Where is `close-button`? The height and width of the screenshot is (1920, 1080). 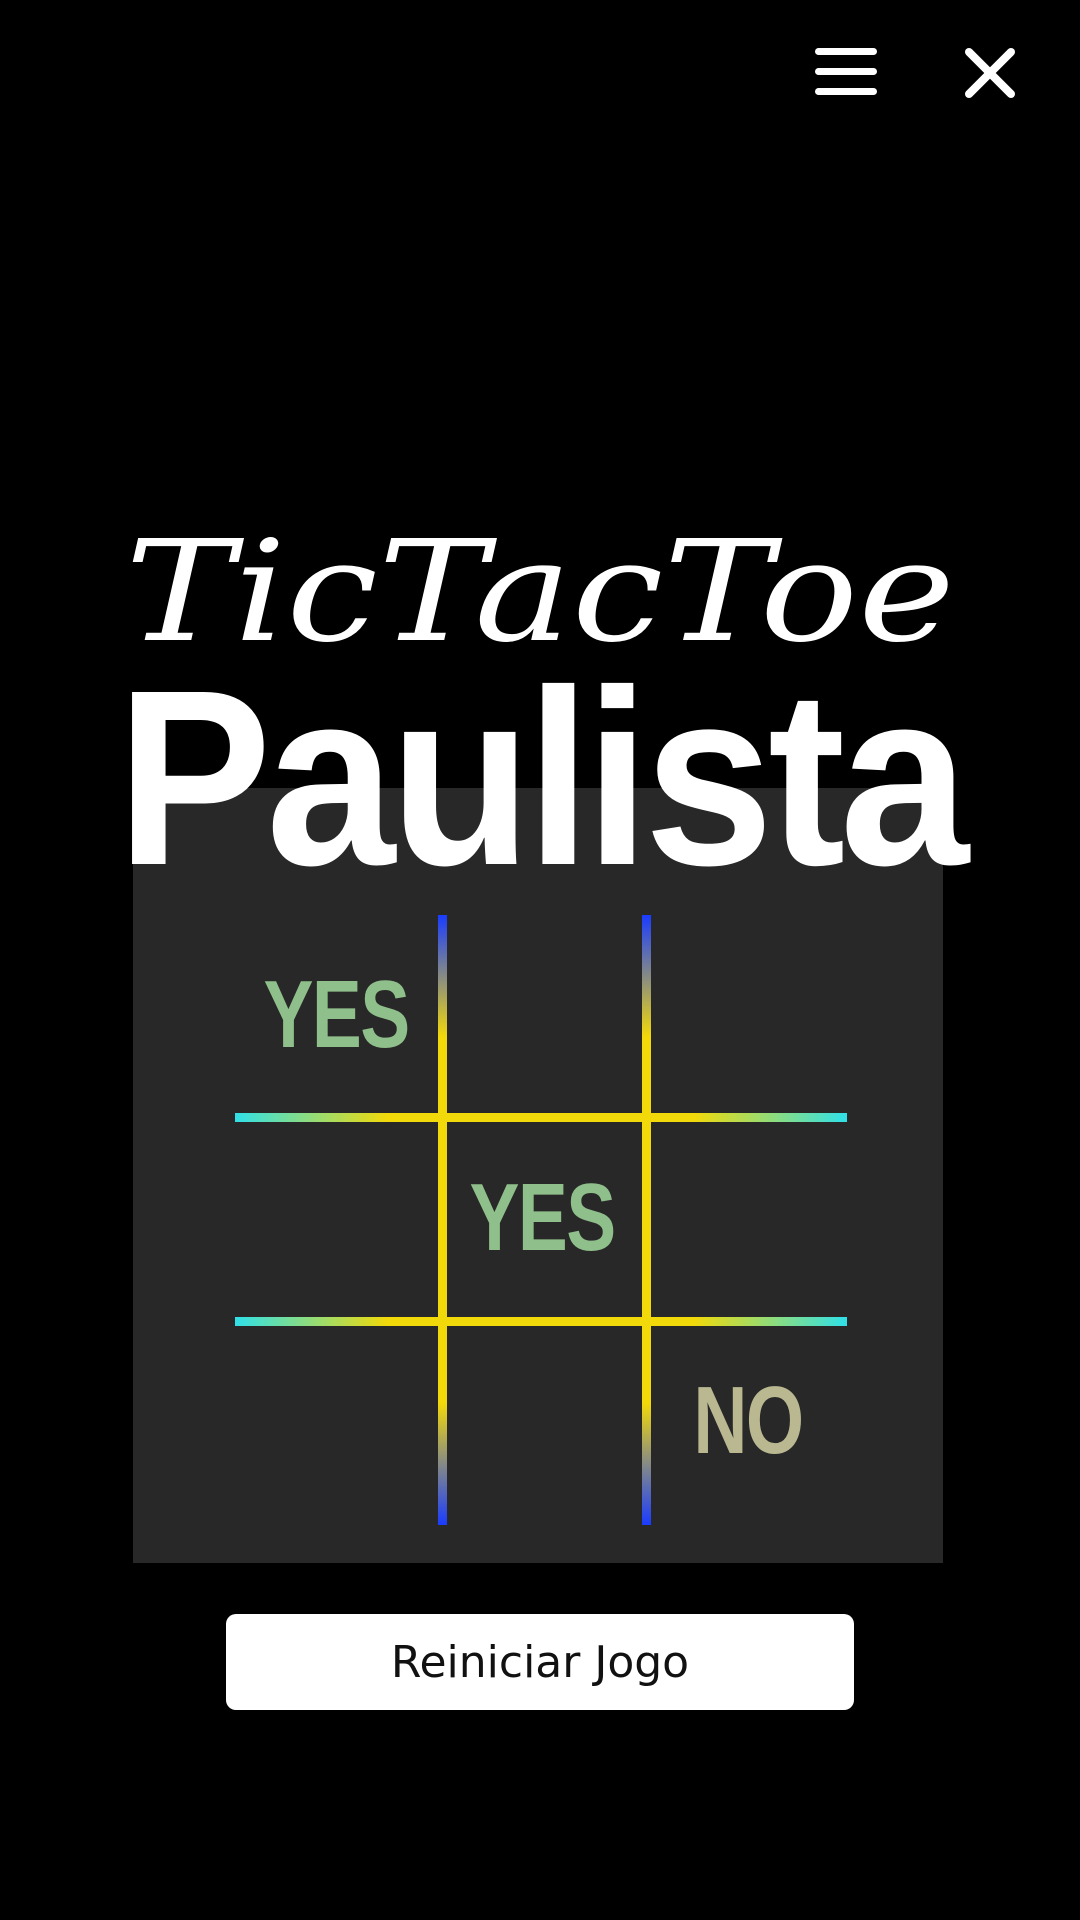
close-button is located at coordinates (990, 73).